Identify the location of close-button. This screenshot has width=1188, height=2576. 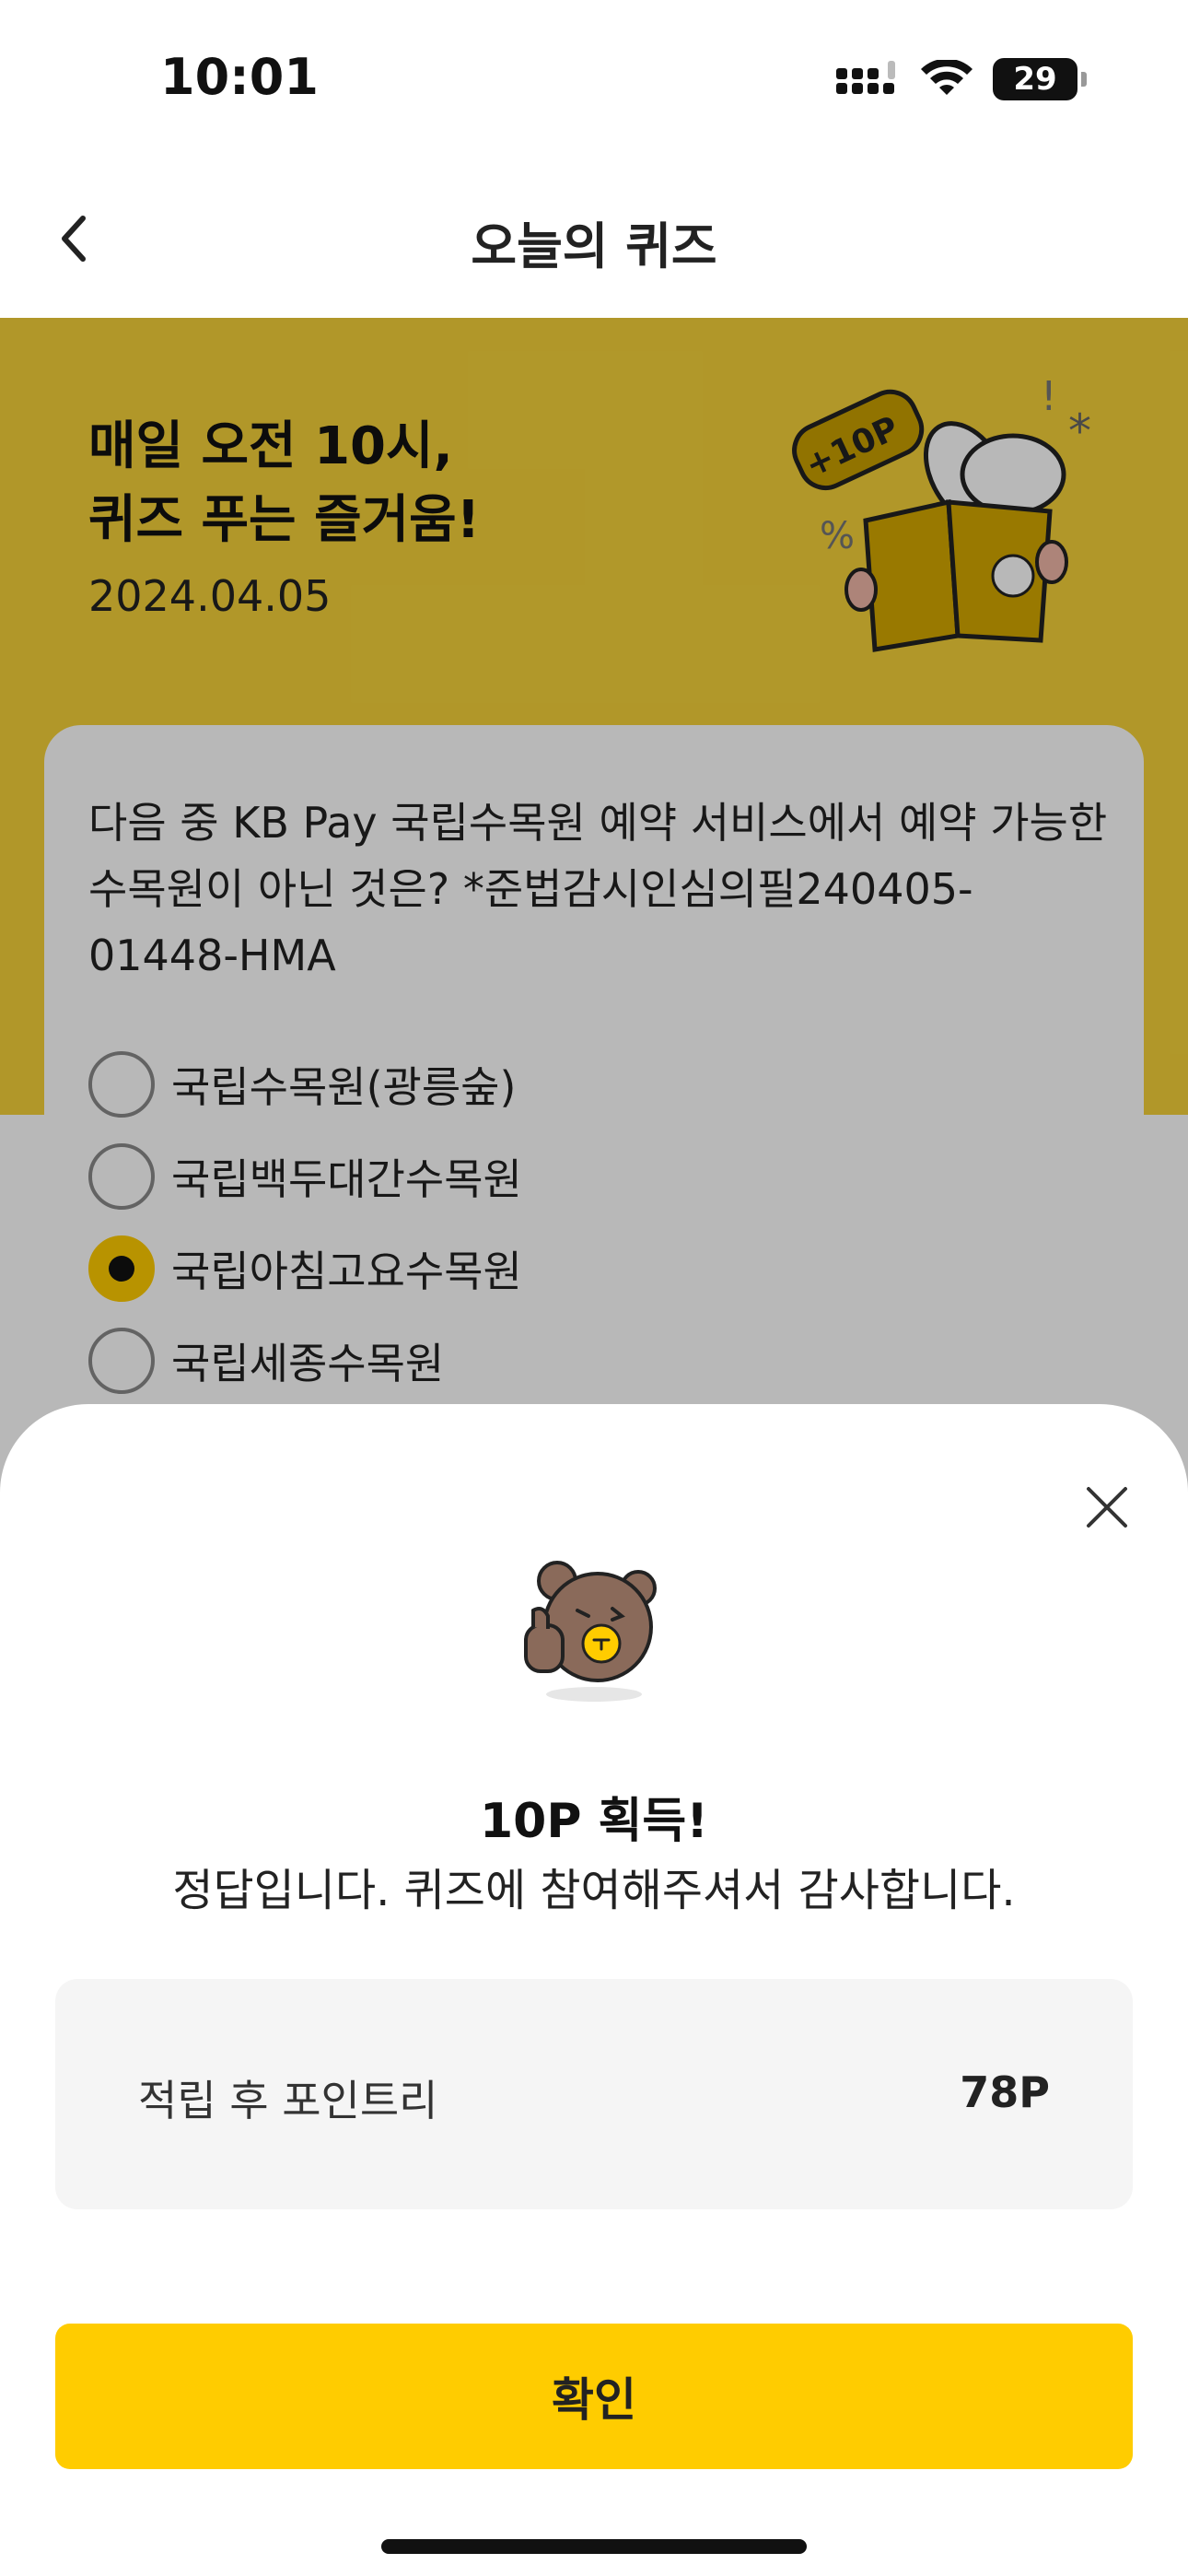
(1107, 1507).